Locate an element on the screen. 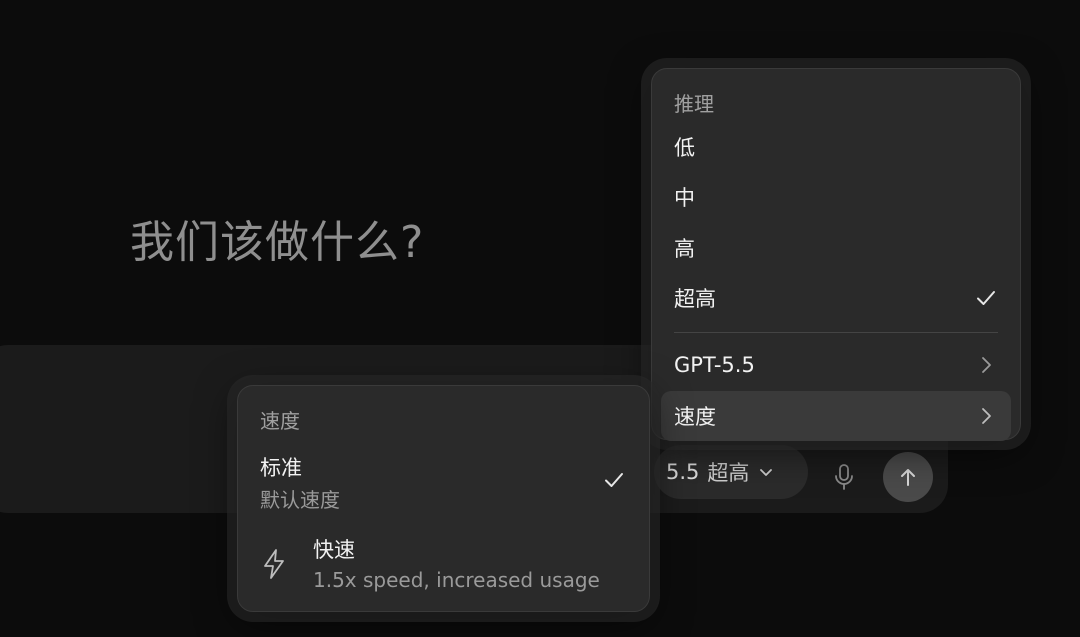  submenu-model: GPT-5.5 is located at coordinates (836, 365).